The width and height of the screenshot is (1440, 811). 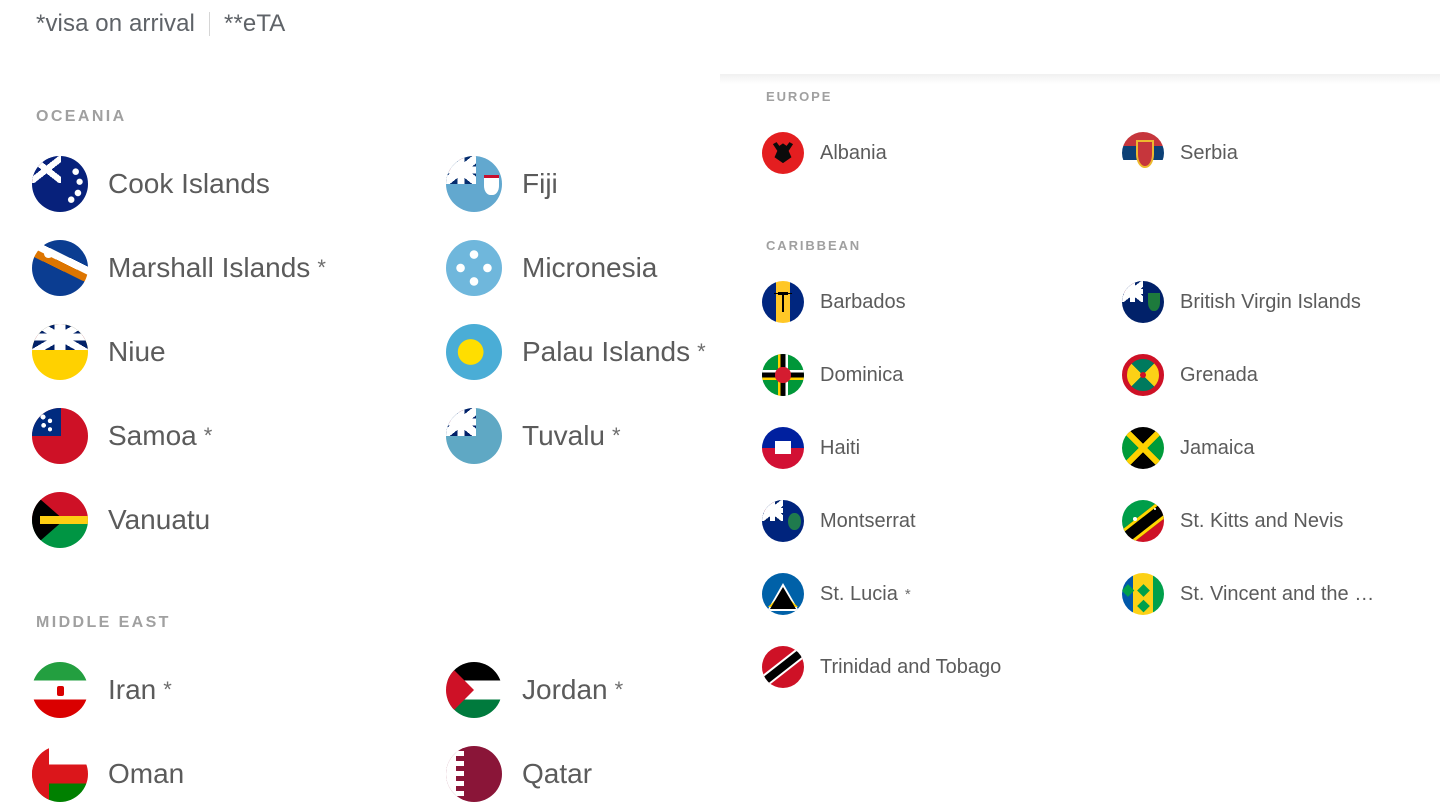 What do you see at coordinates (783, 448) in the screenshot?
I see `flag-haiti-icon` at bounding box center [783, 448].